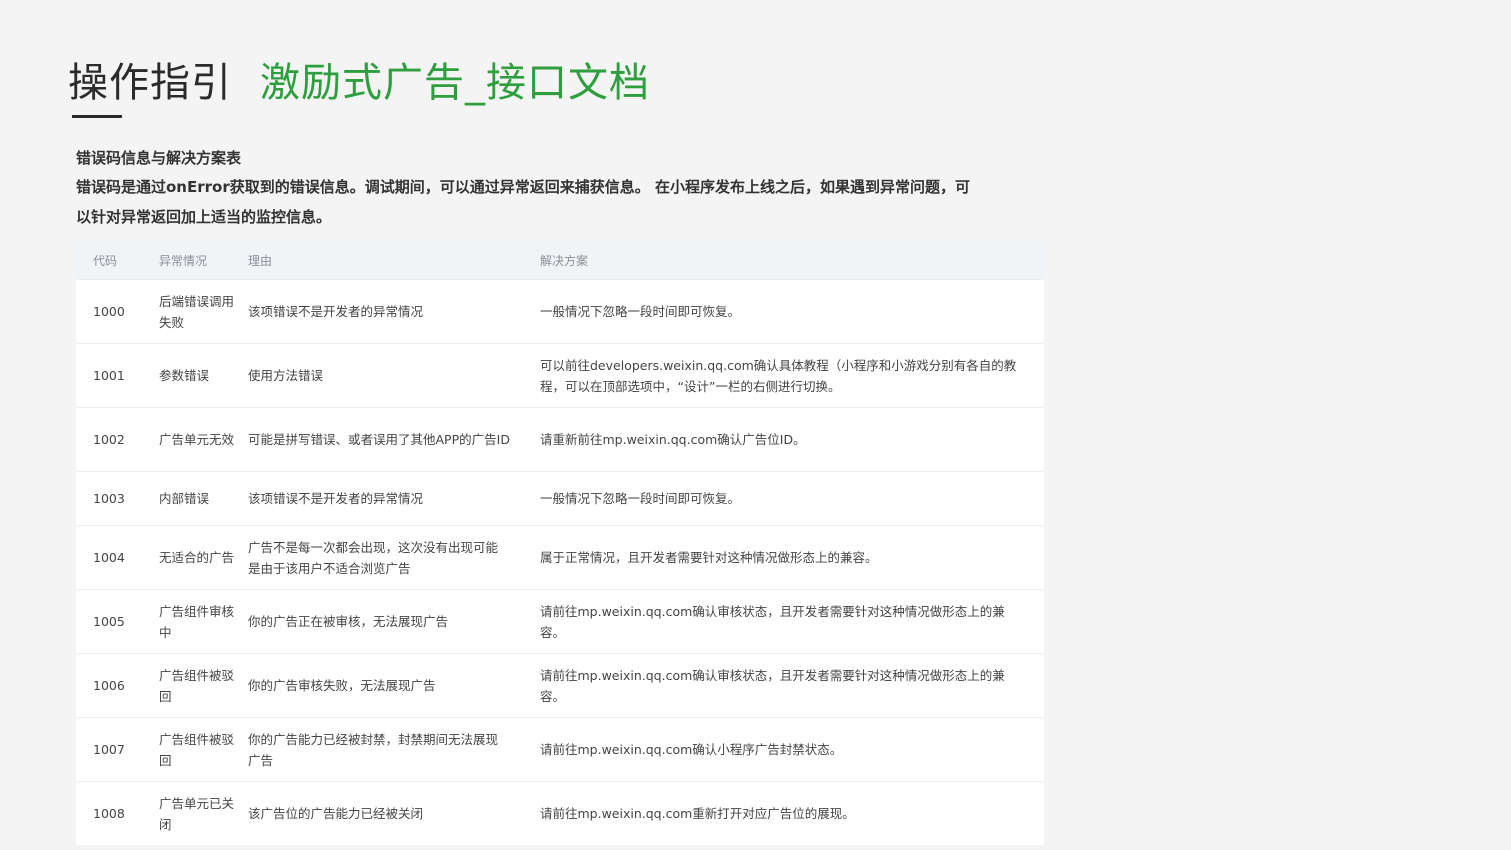 Image resolution: width=1511 pixels, height=850 pixels. What do you see at coordinates (286, 375) in the screenshot?
I see `cell-reason: 使用方法错误` at bounding box center [286, 375].